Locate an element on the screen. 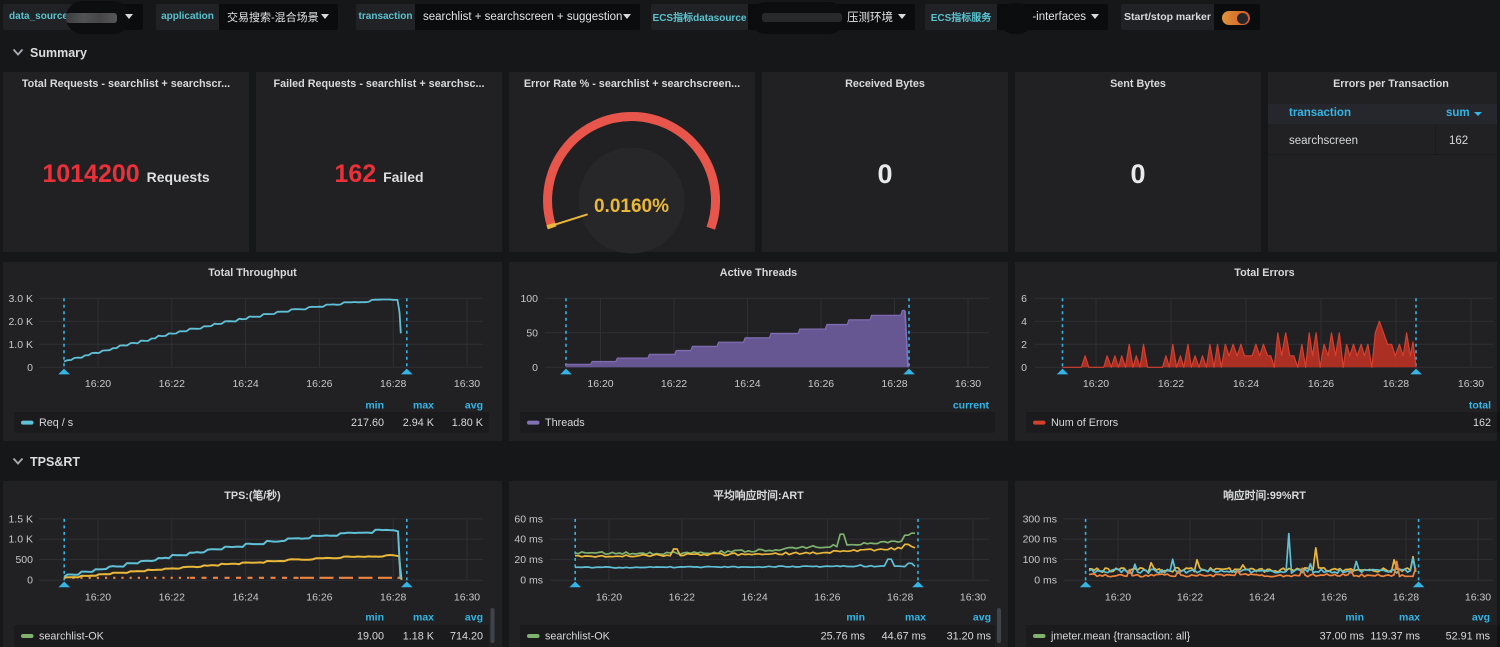 Image resolution: width=1500 pixels, height=647 pixels. svg-text: Num of Errors is located at coordinates (1085, 423).